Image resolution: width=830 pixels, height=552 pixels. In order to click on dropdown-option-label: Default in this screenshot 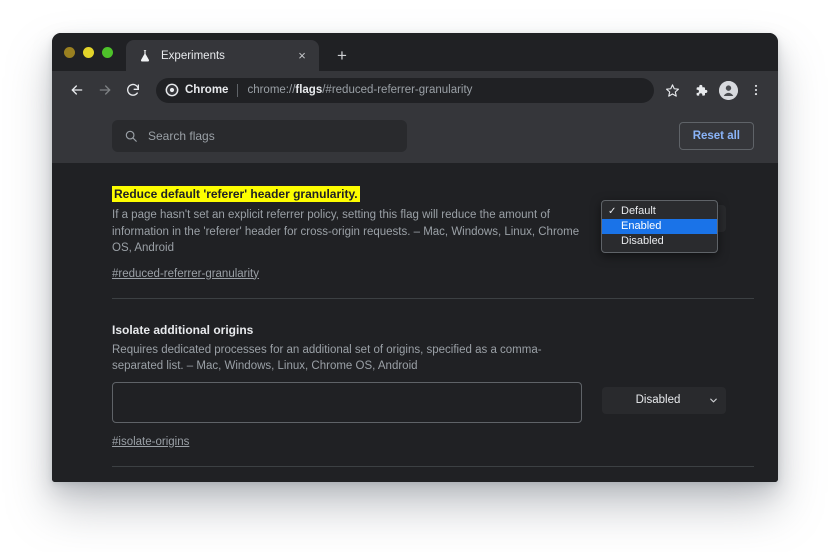, I will do `click(638, 211)`.